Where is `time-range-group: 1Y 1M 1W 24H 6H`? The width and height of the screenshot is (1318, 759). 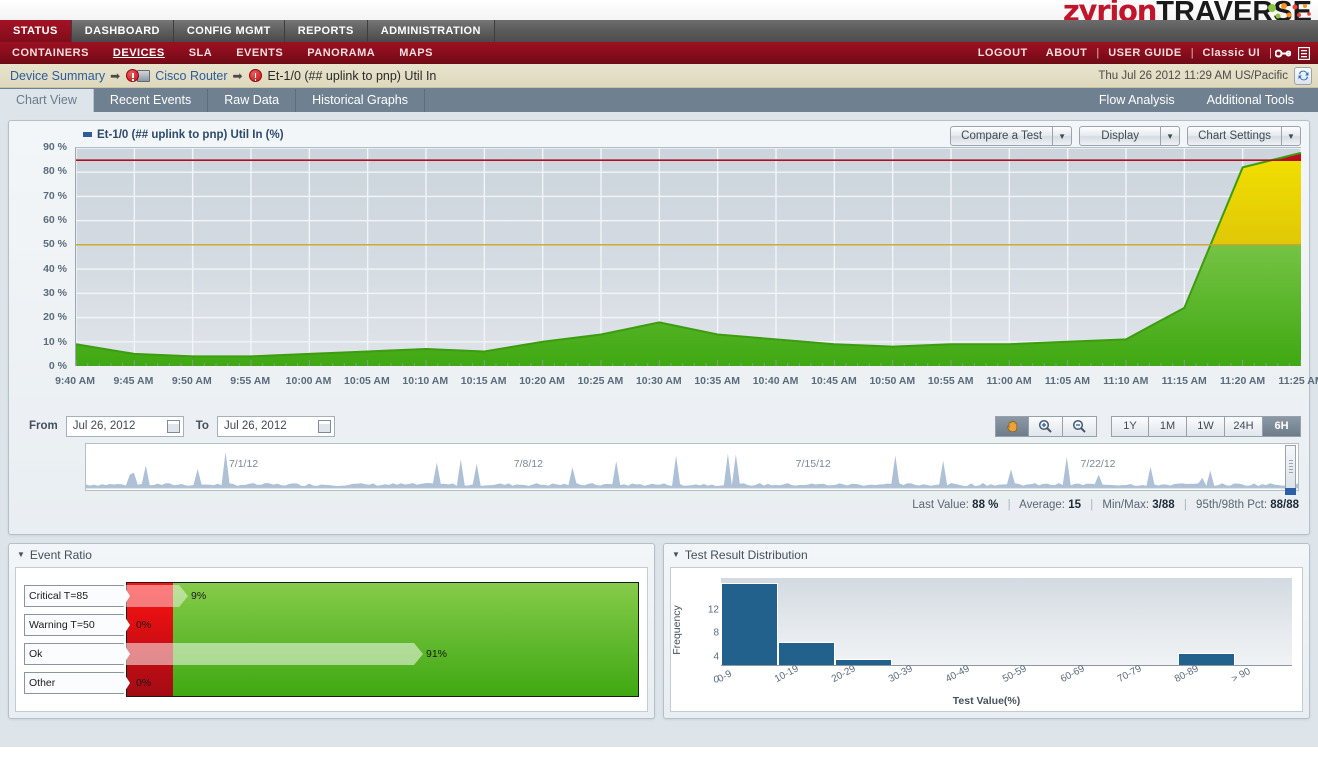 time-range-group: 1Y 1M 1W 24H 6H is located at coordinates (1206, 426).